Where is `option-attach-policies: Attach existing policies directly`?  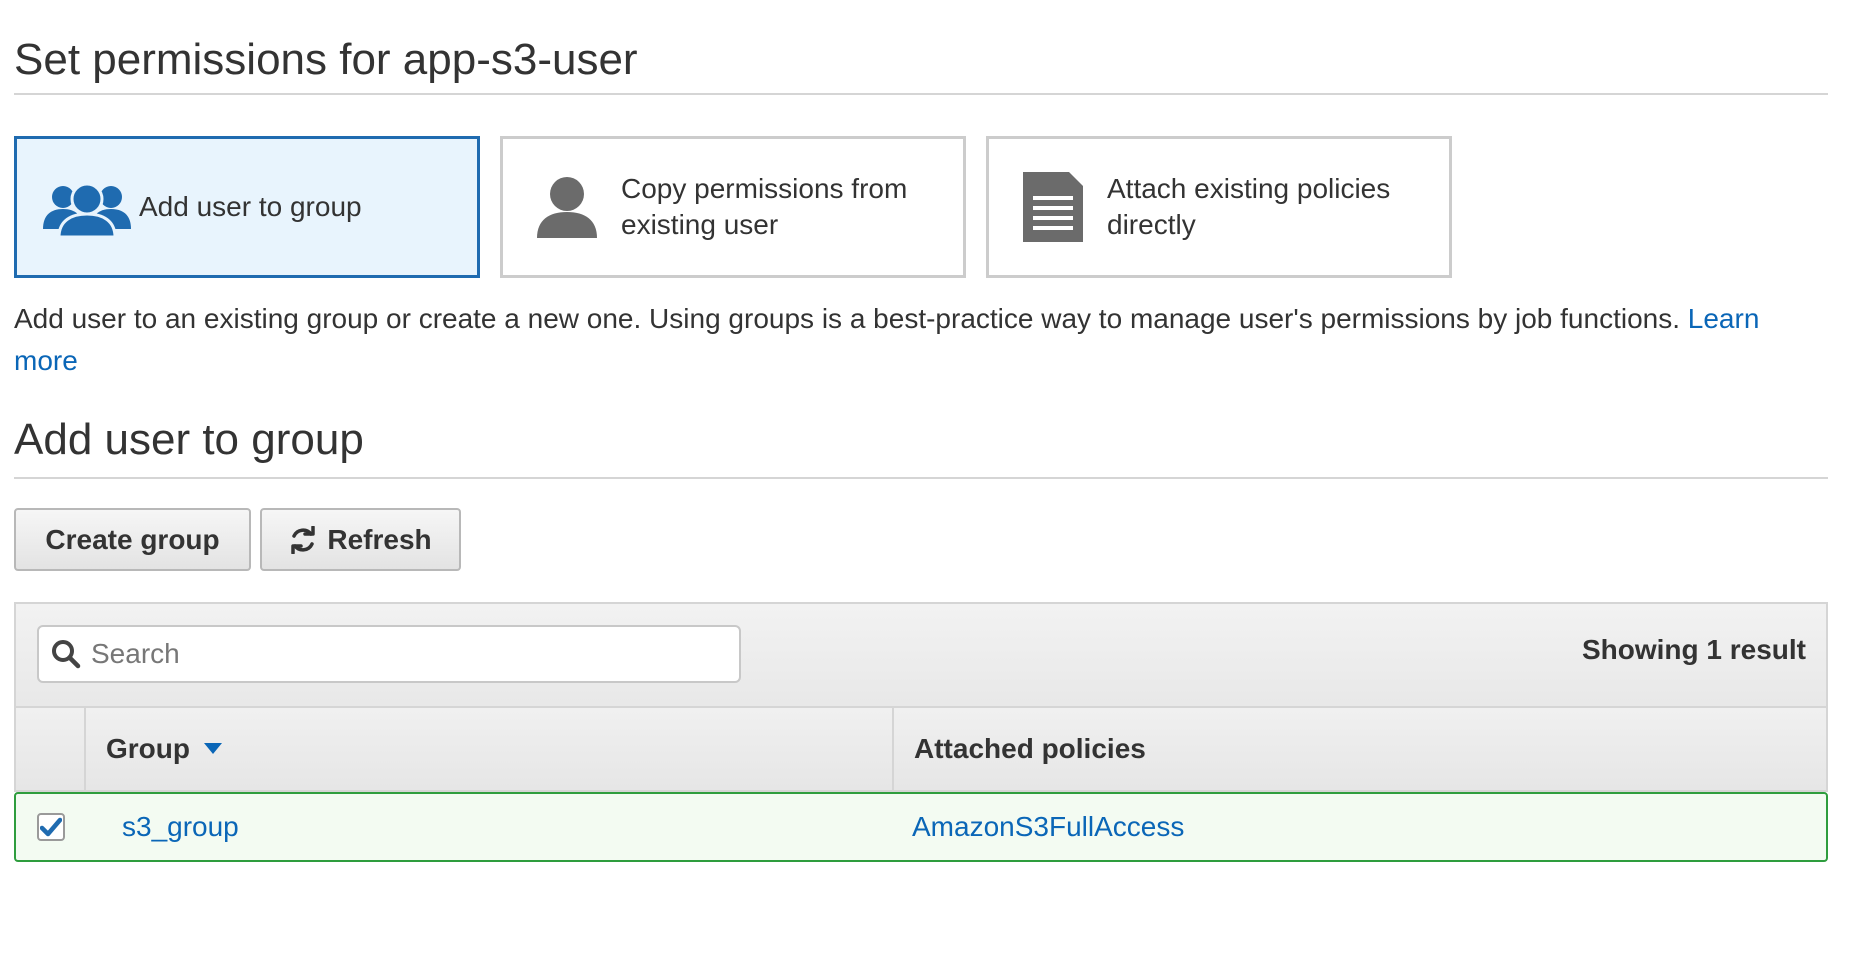
option-attach-policies: Attach existing policies directly is located at coordinates (1219, 207).